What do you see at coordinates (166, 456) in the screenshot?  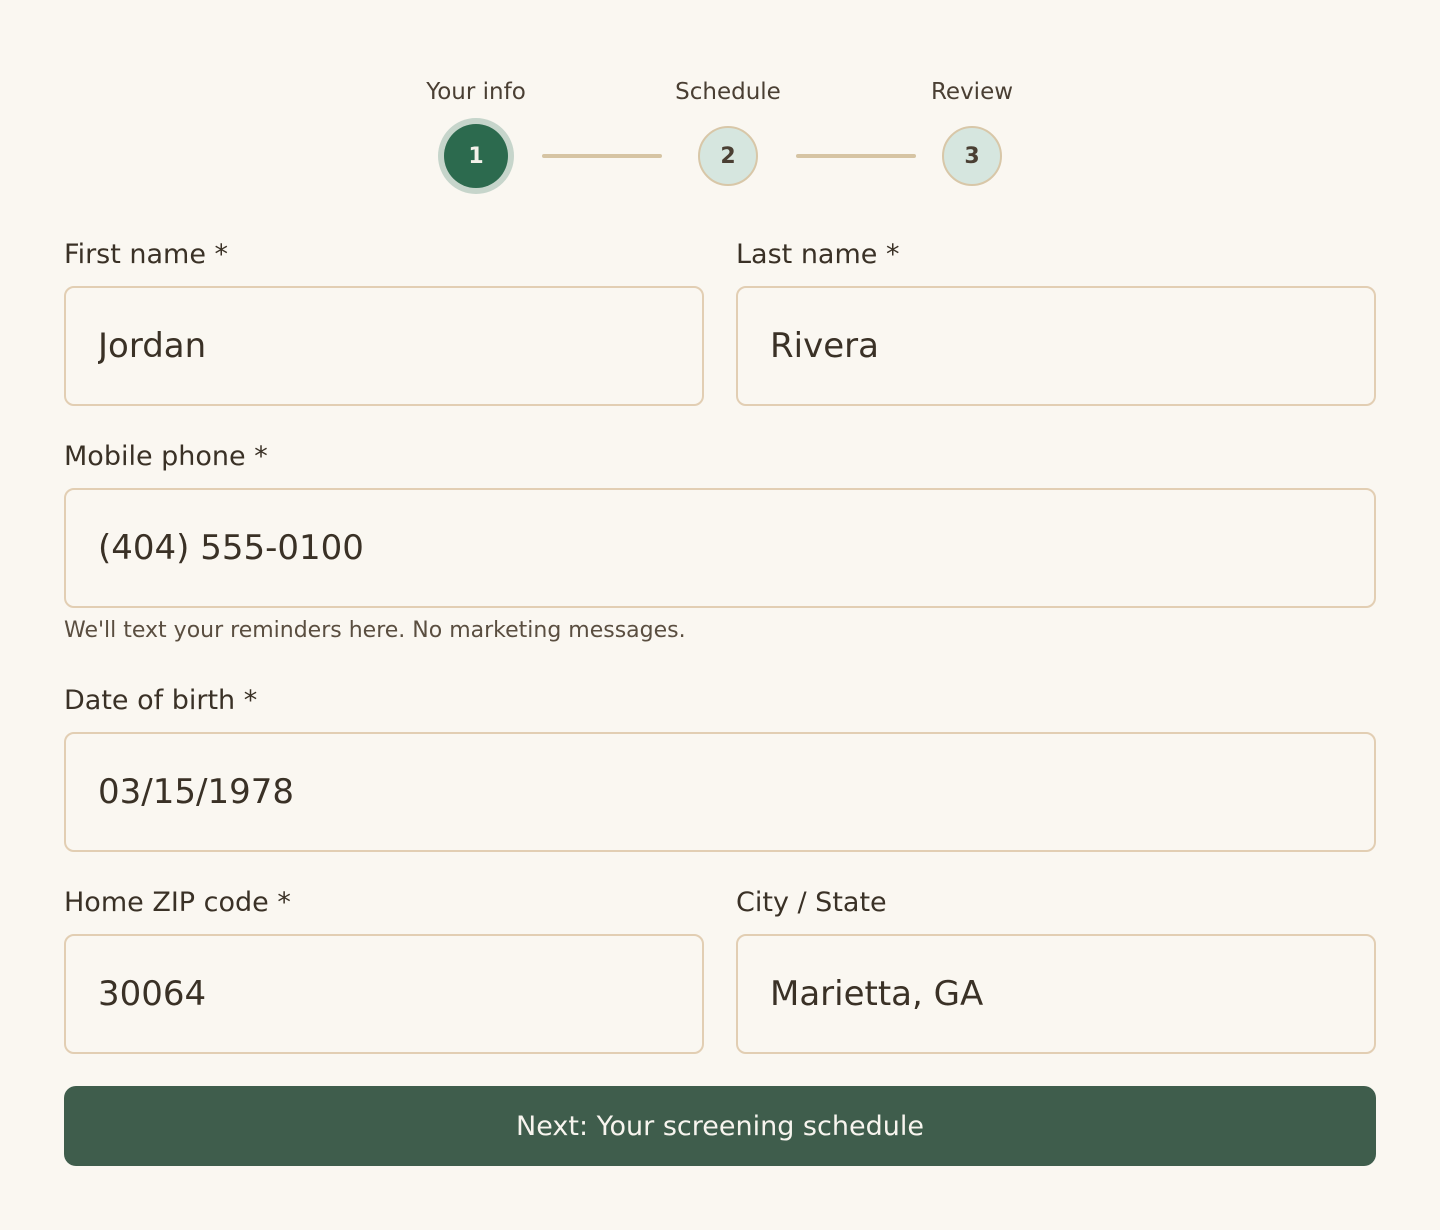 I see `mobile-phone-label: Mobile phone *` at bounding box center [166, 456].